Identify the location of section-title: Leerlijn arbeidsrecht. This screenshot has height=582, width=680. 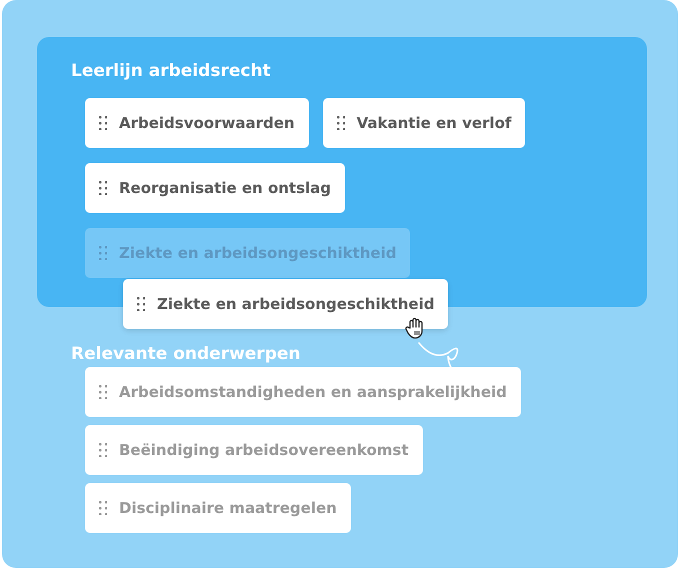
(171, 71).